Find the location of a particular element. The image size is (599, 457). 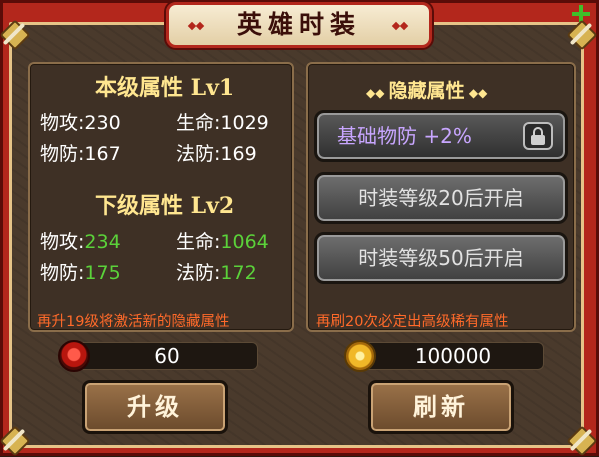

upgrade-button: 升级 is located at coordinates (155, 407).